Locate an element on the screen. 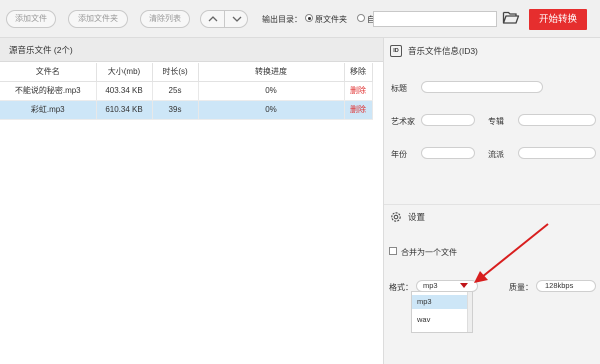  move-up-button is located at coordinates (213, 19).